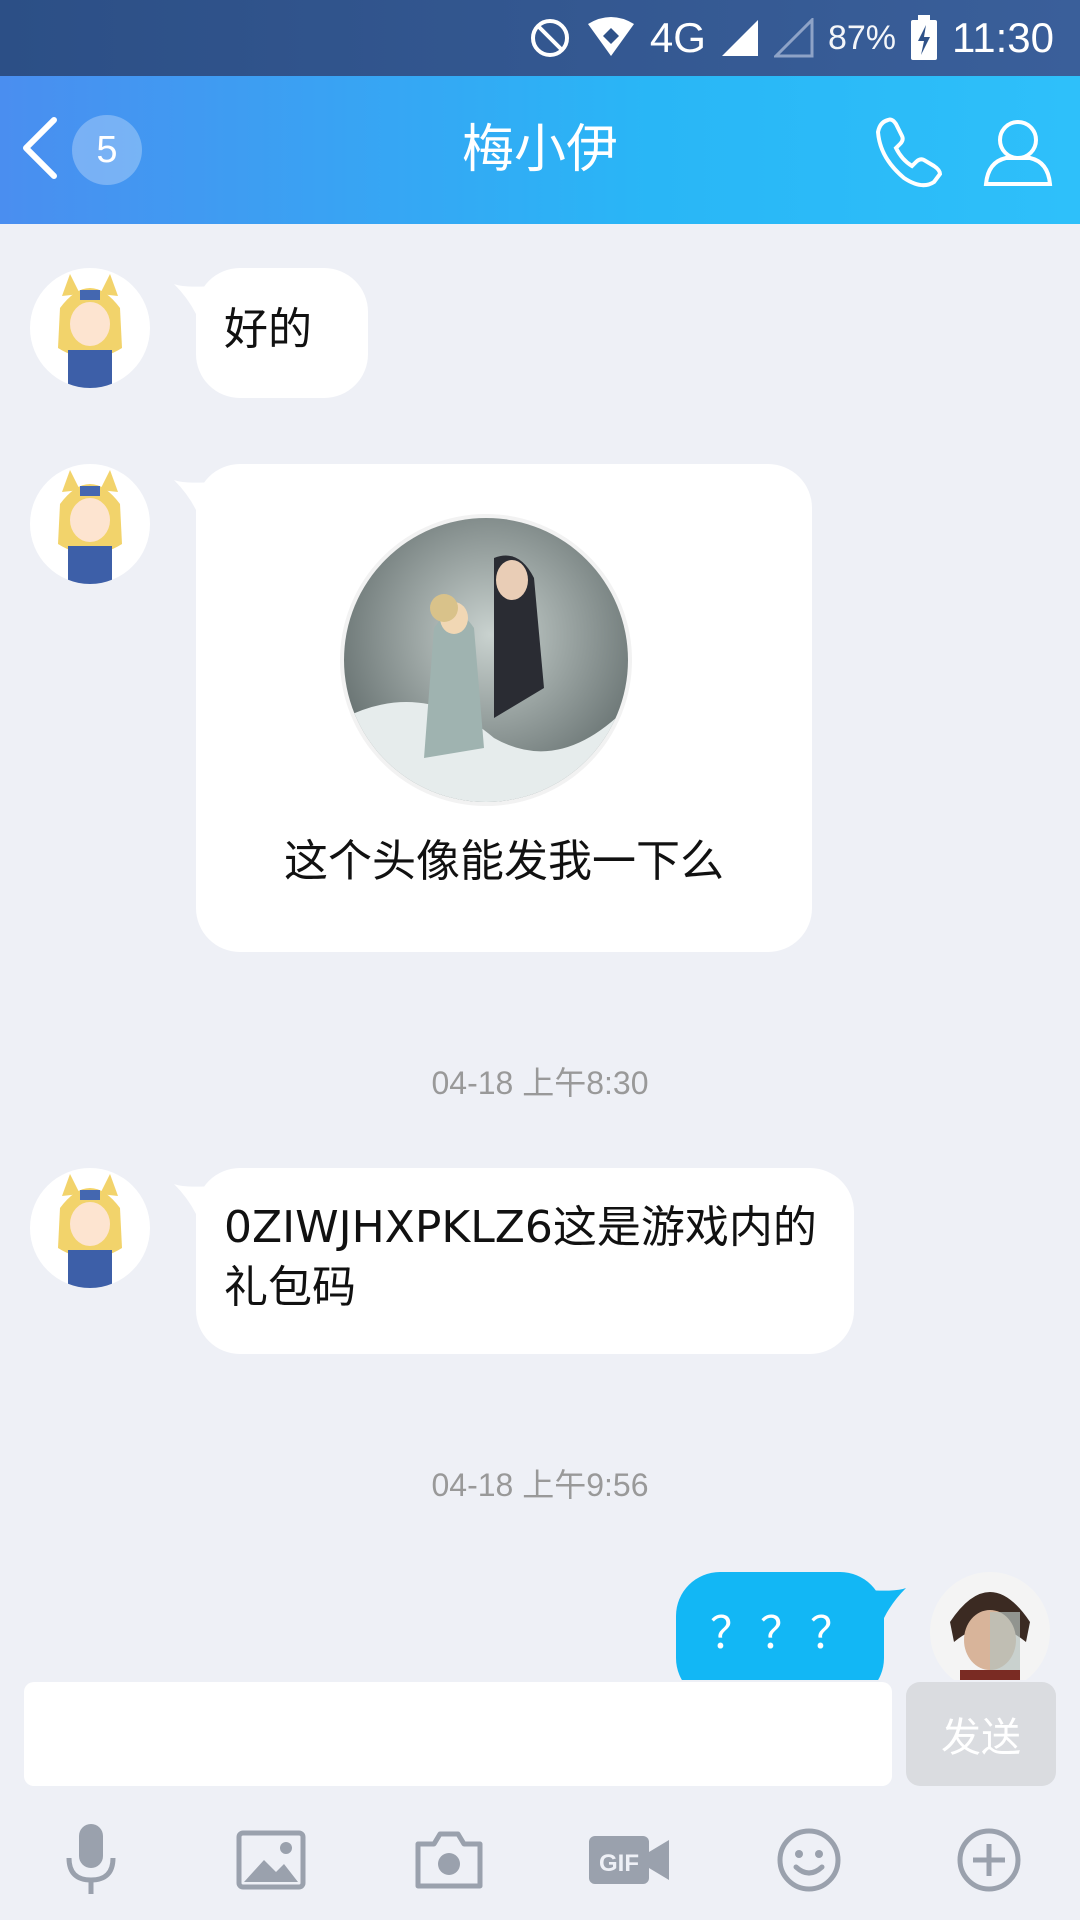 This screenshot has height=1920, width=1080. I want to click on battery-percent: 87%, so click(861, 37).